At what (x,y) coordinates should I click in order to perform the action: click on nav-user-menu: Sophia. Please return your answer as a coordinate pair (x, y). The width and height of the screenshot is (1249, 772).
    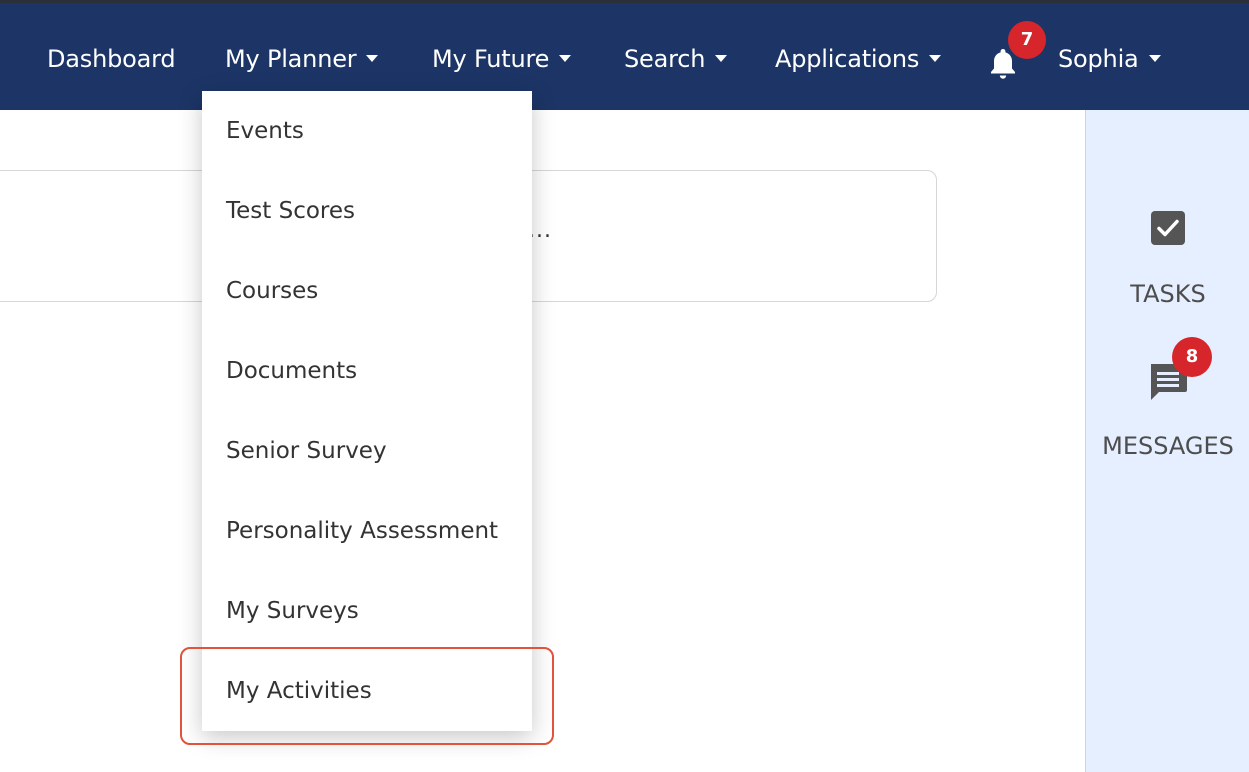
    Looking at the image, I should click on (1109, 59).